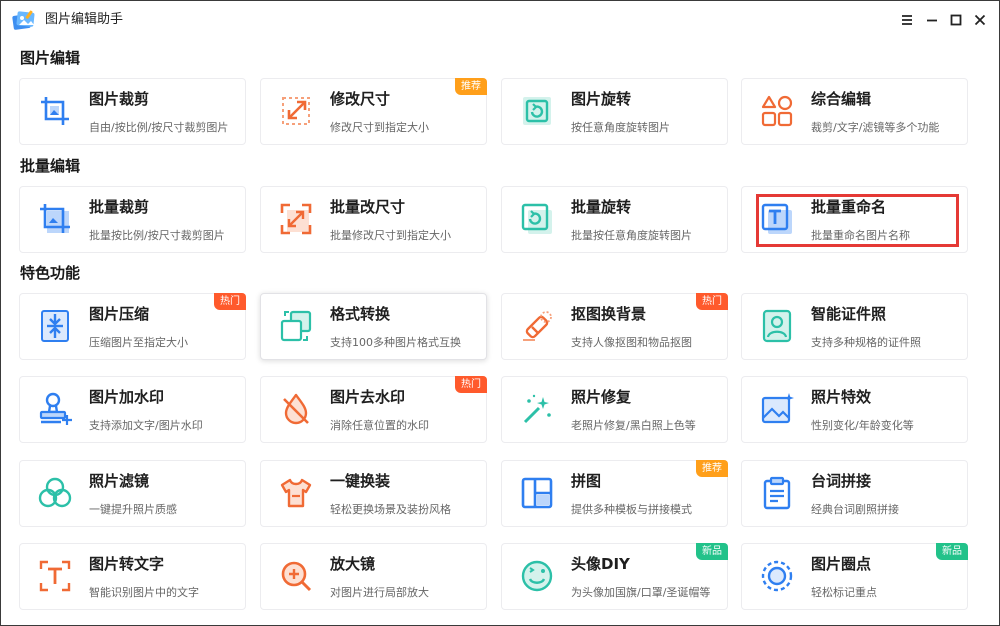 This screenshot has width=1000, height=626. I want to click on card-batch-rotate: 批量旋转 批量按任意角度旋转图片, so click(614, 219).